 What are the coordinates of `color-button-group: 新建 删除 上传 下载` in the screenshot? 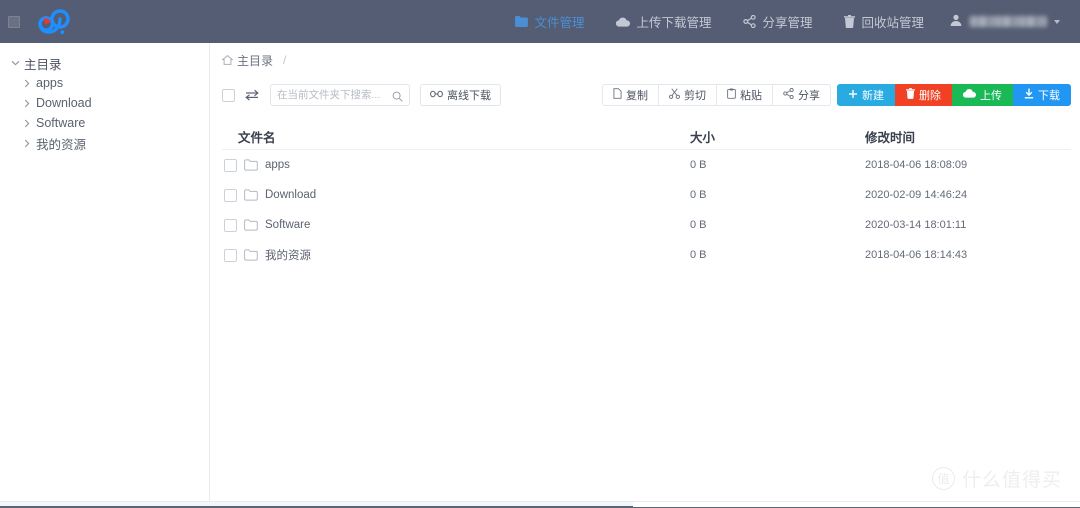 It's located at (954, 95).